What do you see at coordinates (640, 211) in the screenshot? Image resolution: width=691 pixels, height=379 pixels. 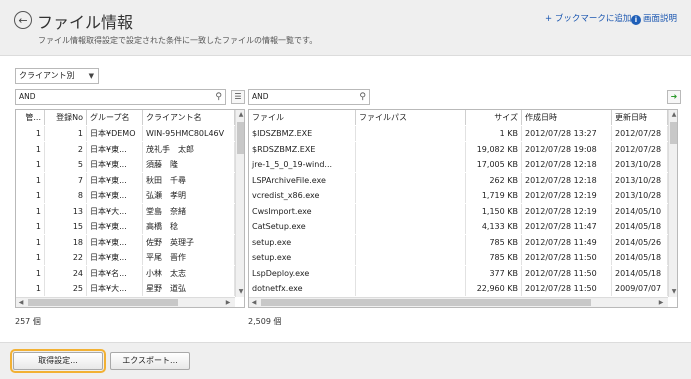 I see `table-cell: 2014/05/10` at bounding box center [640, 211].